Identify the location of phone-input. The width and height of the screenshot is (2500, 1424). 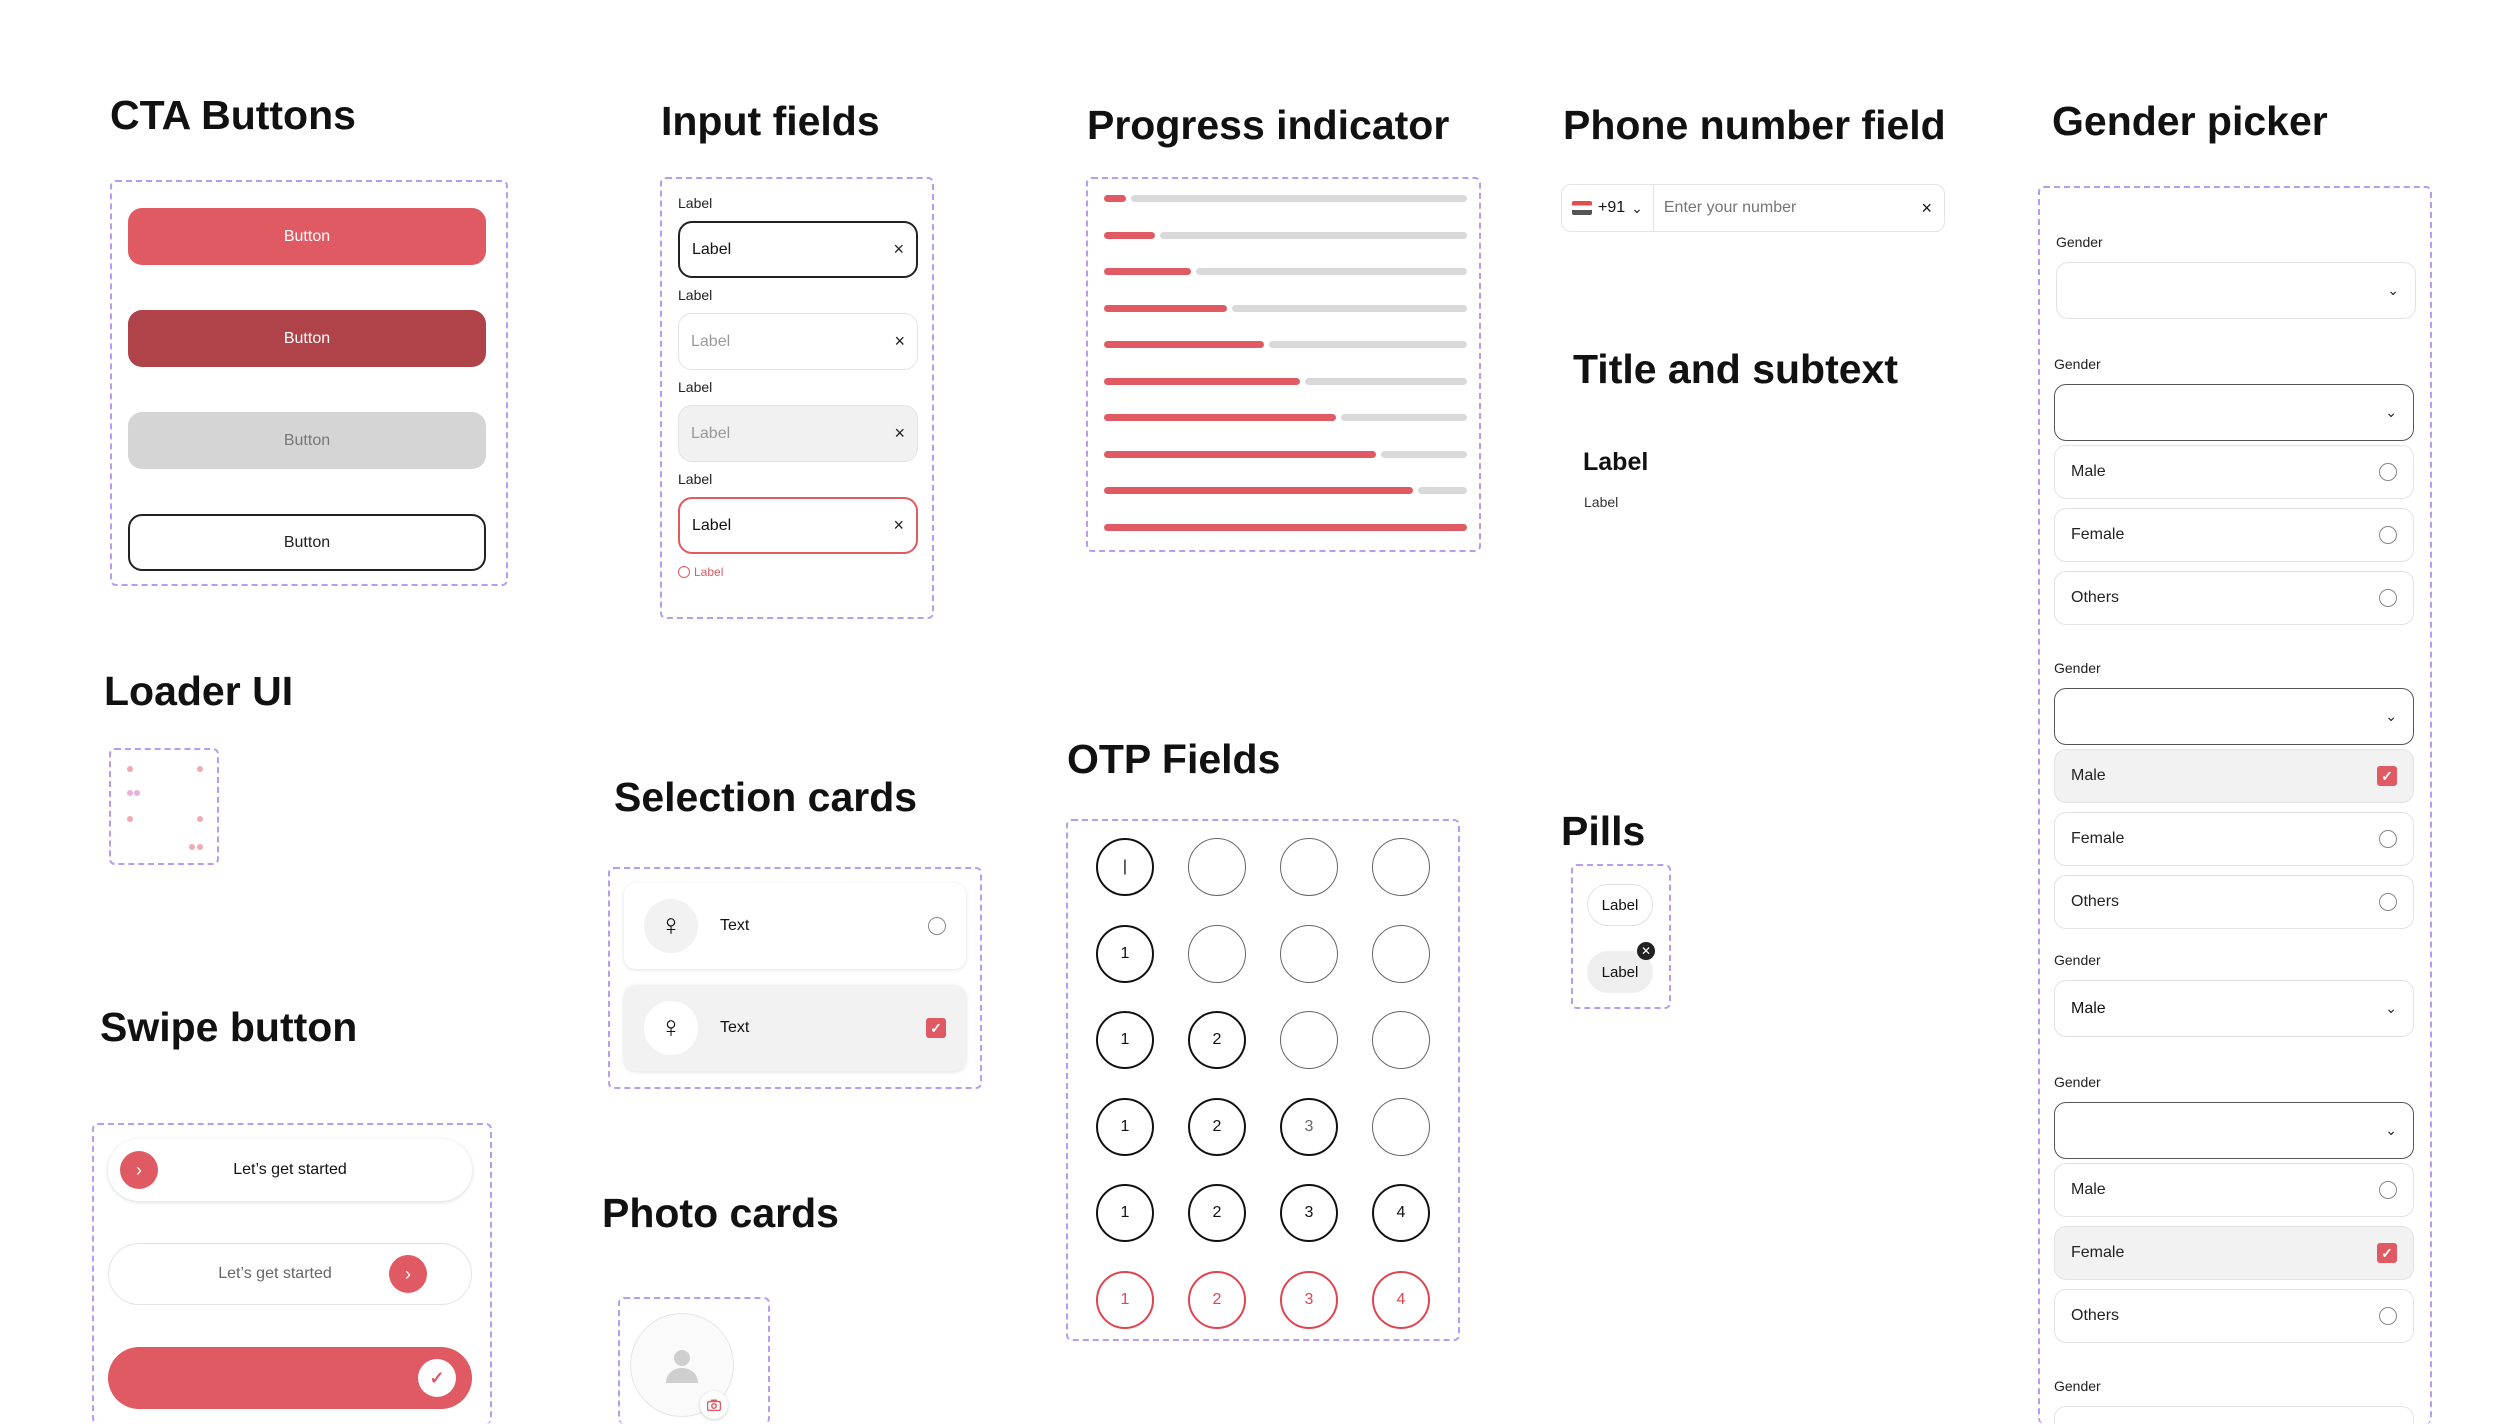
(1781, 208).